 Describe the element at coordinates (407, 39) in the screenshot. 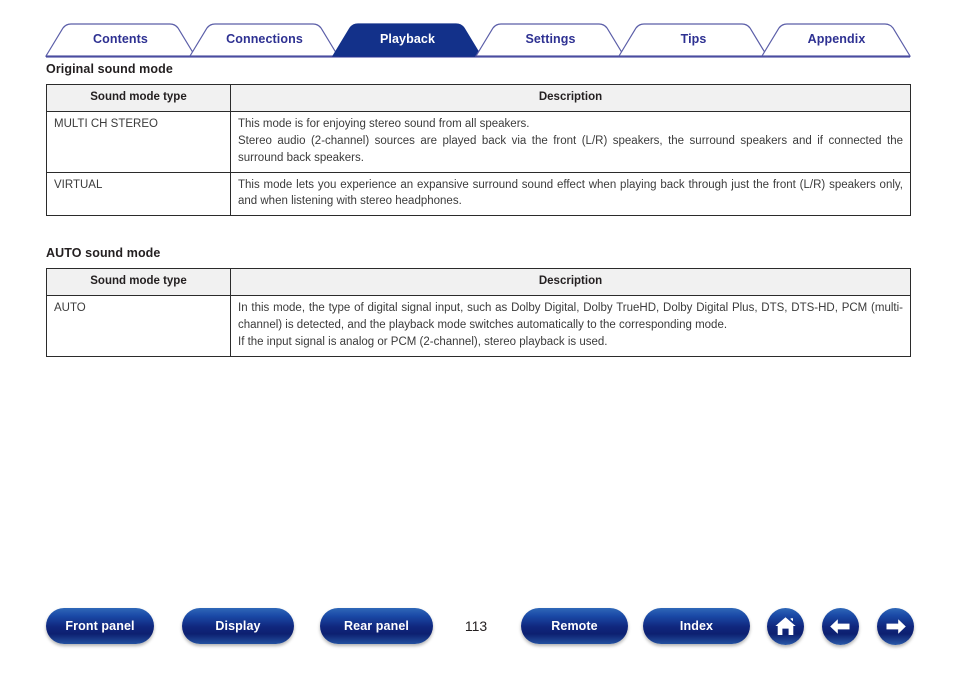

I see `tab-playback: Playback` at that location.